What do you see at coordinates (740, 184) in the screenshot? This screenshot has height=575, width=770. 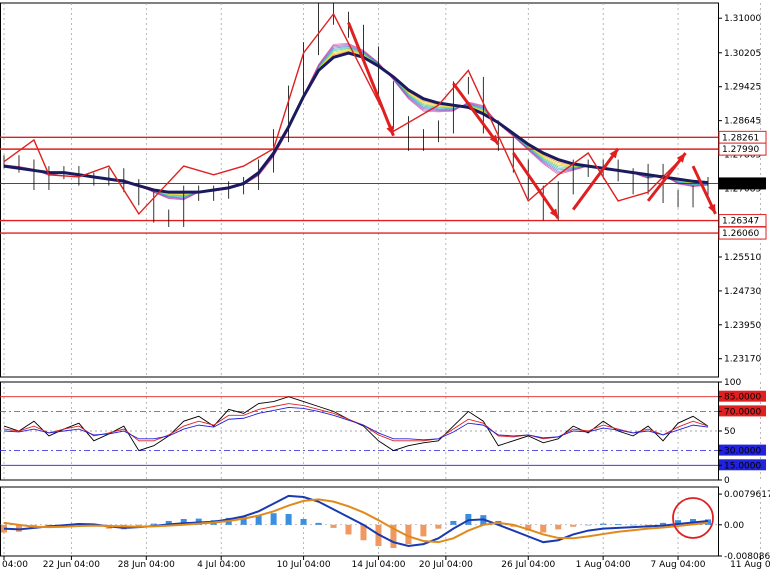 I see `current-price-label: 1.27201` at bounding box center [740, 184].